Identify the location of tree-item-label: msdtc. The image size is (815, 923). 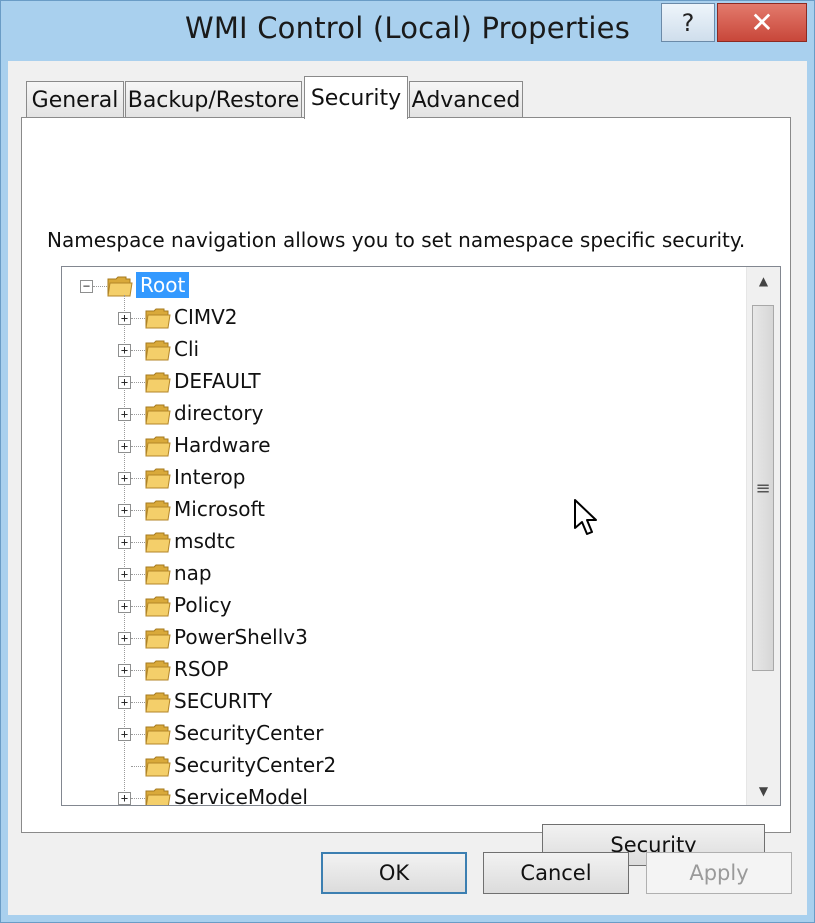
(205, 541).